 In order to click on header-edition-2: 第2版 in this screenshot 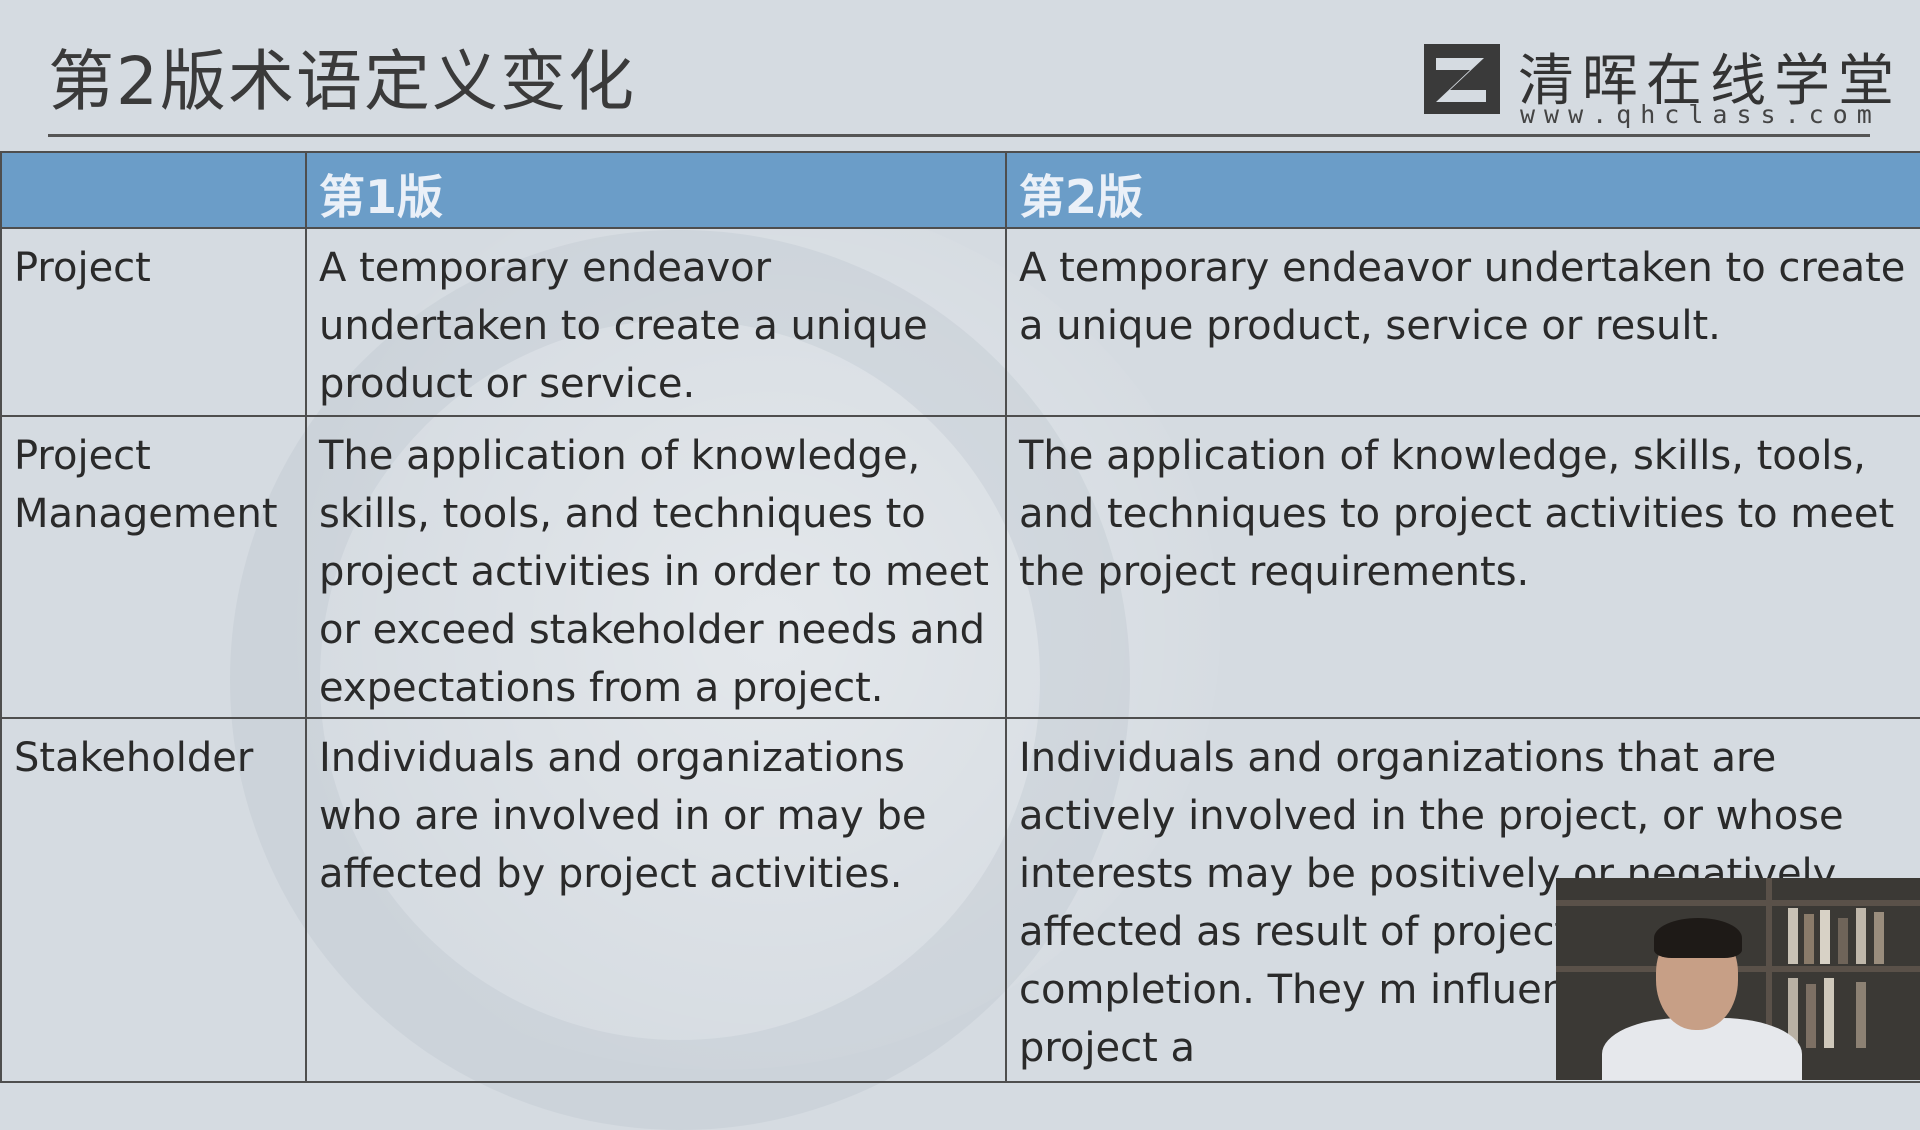, I will do `click(1462, 190)`.